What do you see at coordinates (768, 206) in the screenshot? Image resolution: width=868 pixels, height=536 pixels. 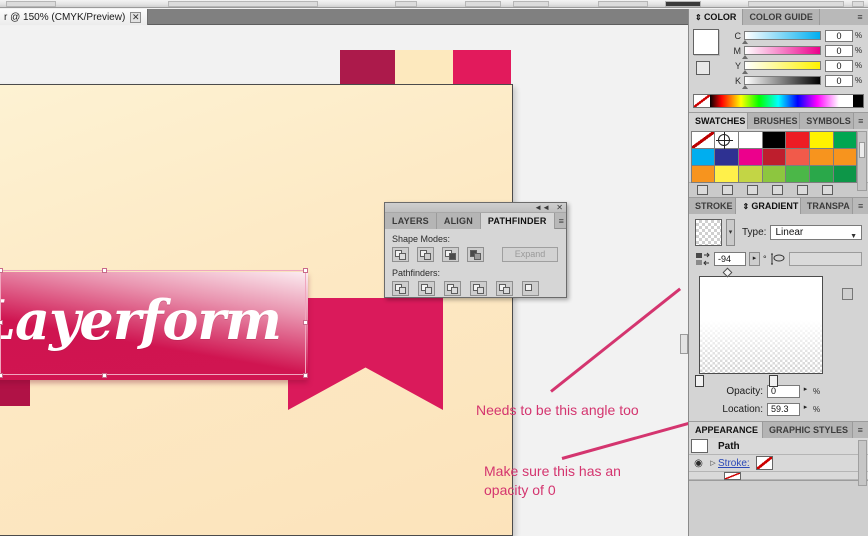 I see `tab-gradient: ⇕ GRADIENT` at bounding box center [768, 206].